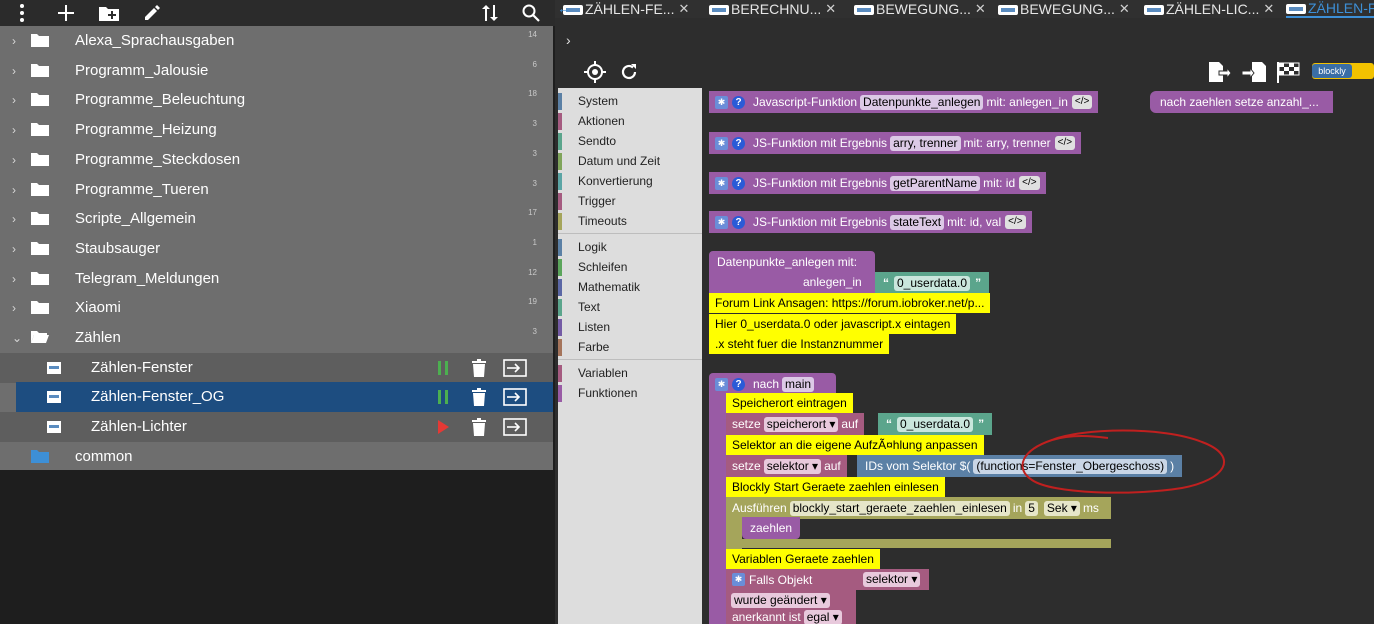 Image resolution: width=1374 pixels, height=624 pixels. Describe the element at coordinates (925, 143) in the screenshot. I see `function-name-field: arry, trenner` at that location.